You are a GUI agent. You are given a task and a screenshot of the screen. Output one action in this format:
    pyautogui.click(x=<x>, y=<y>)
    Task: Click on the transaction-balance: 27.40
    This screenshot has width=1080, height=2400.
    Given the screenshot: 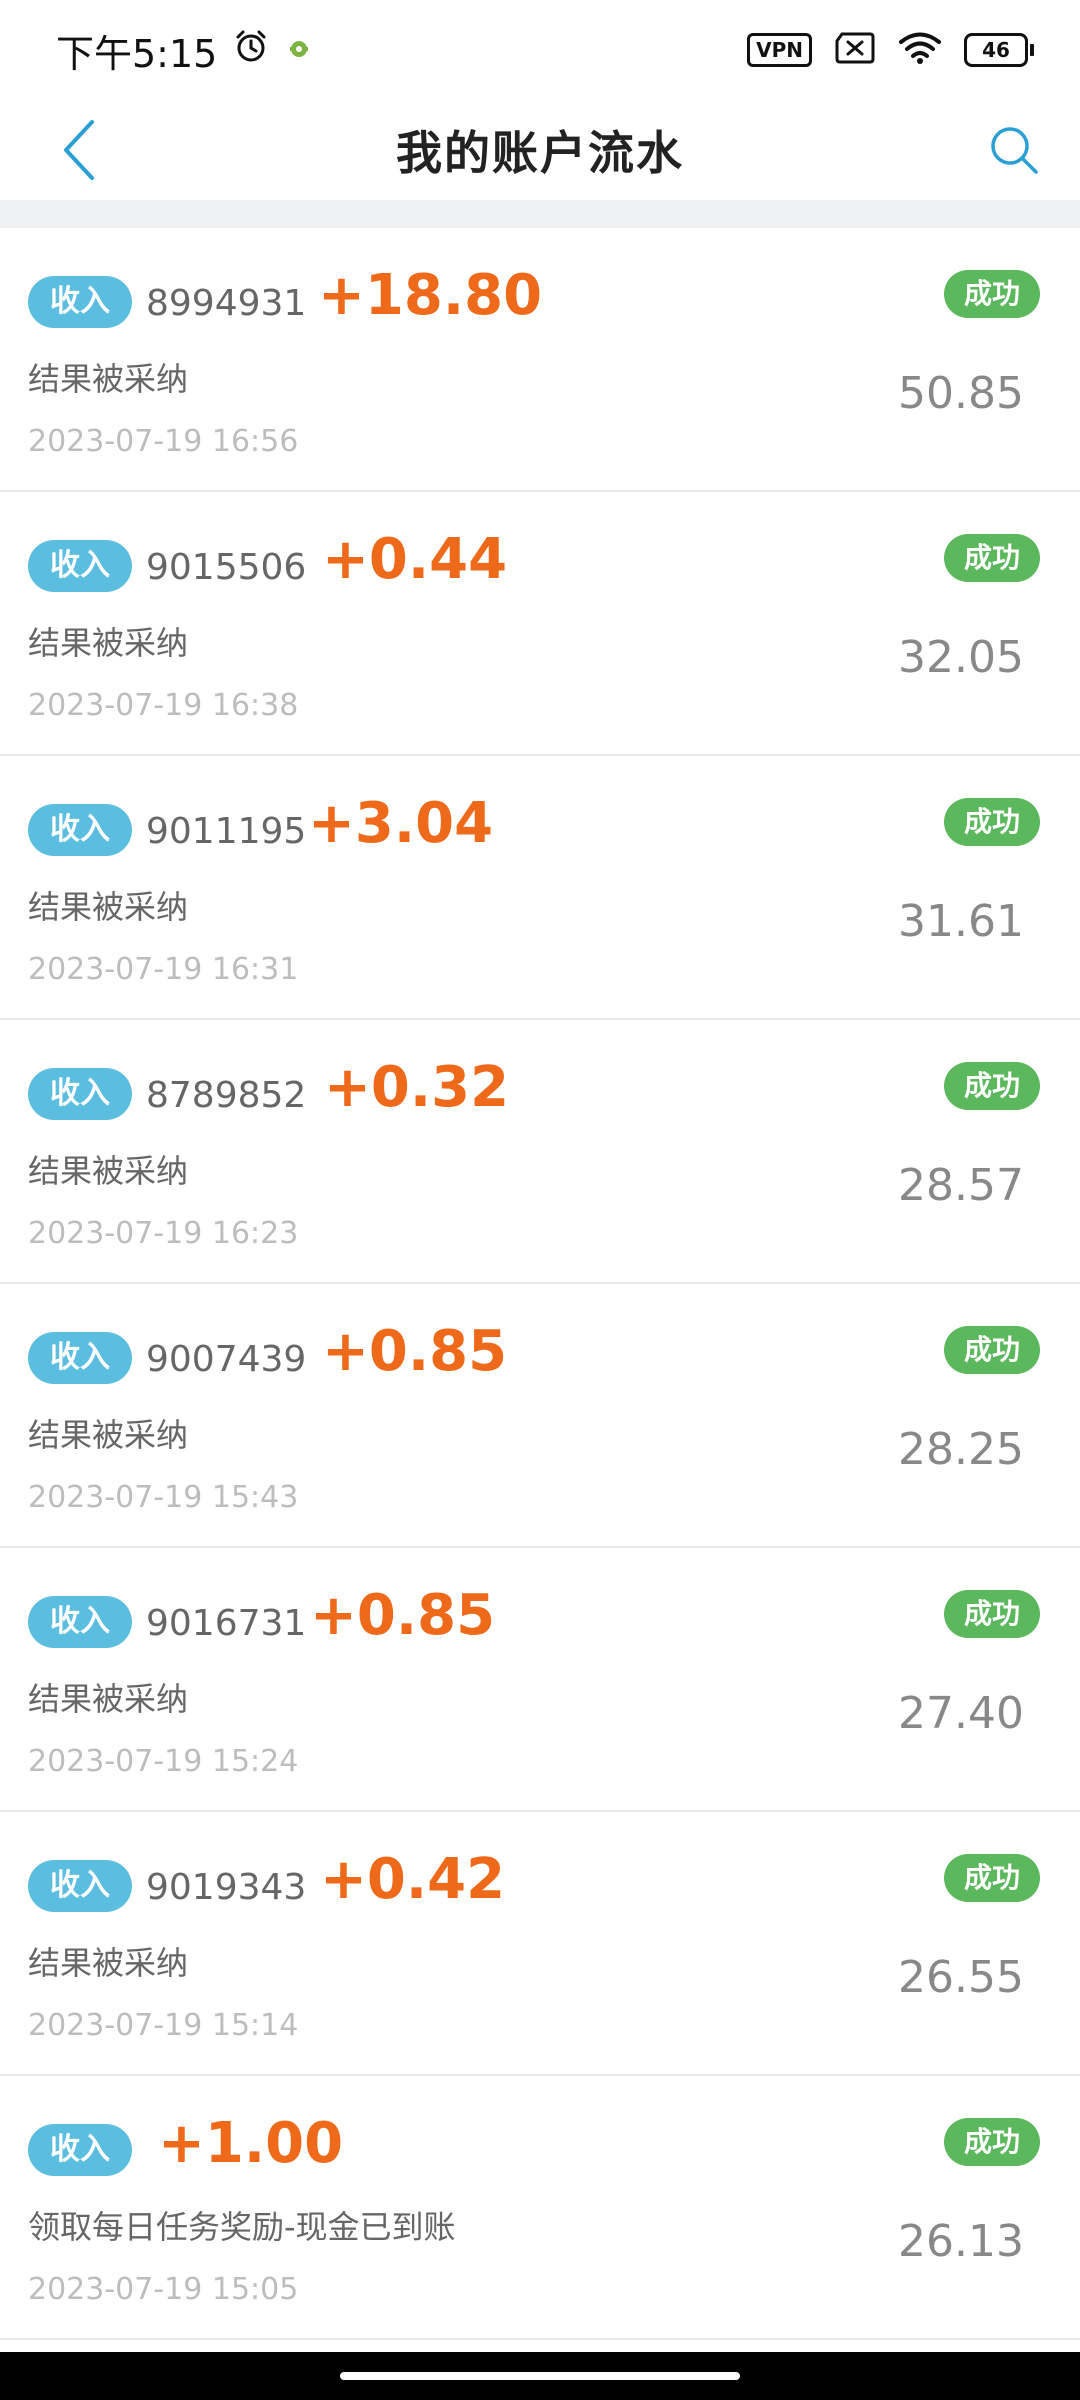 What is the action you would take?
    pyautogui.click(x=961, y=1713)
    